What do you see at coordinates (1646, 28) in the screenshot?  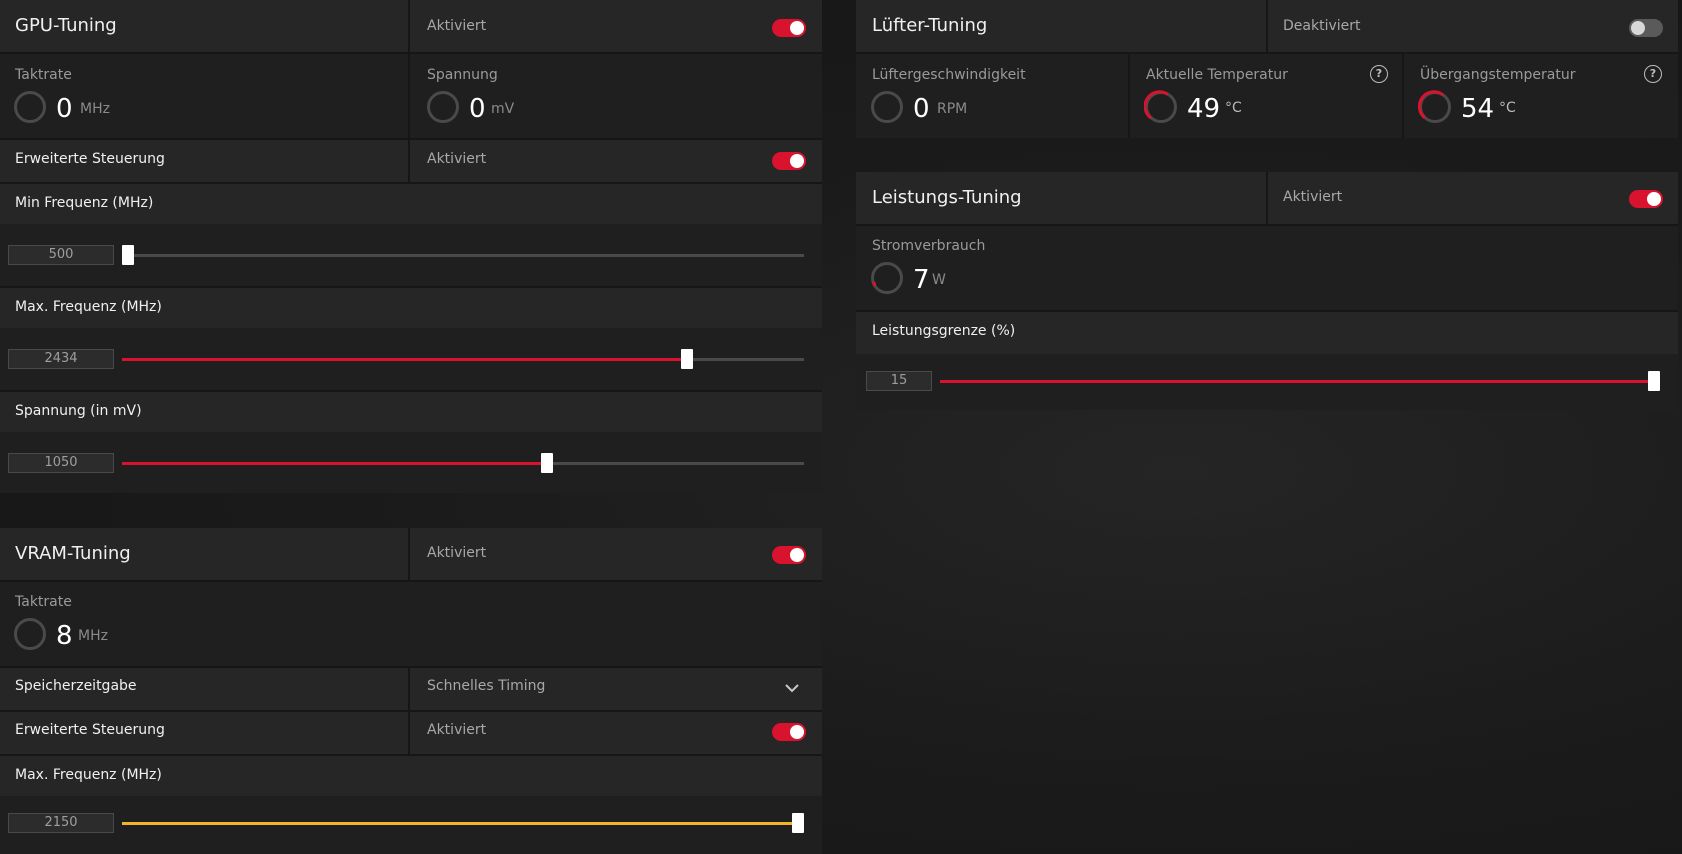 I see `fan-tuning-toggle` at bounding box center [1646, 28].